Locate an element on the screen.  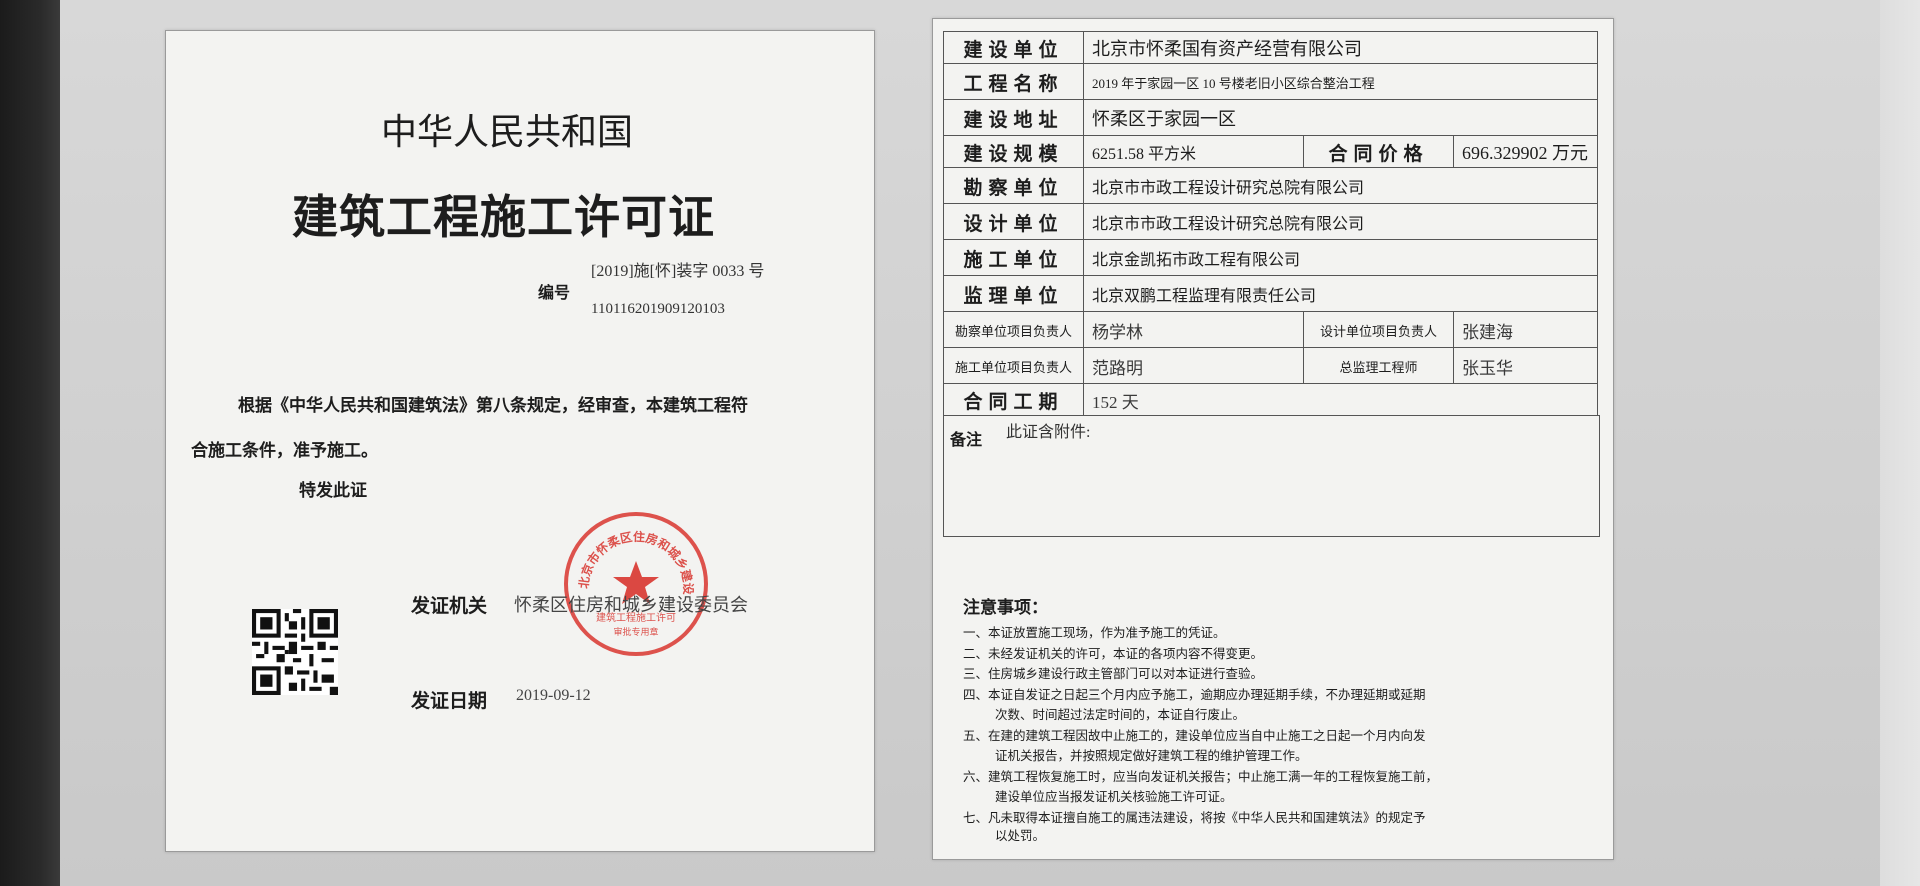
official-seal: 北京市怀柔区住房和城乡建设委员会 建筑工程施工许可 审批专用章 is located at coordinates (634, 582).